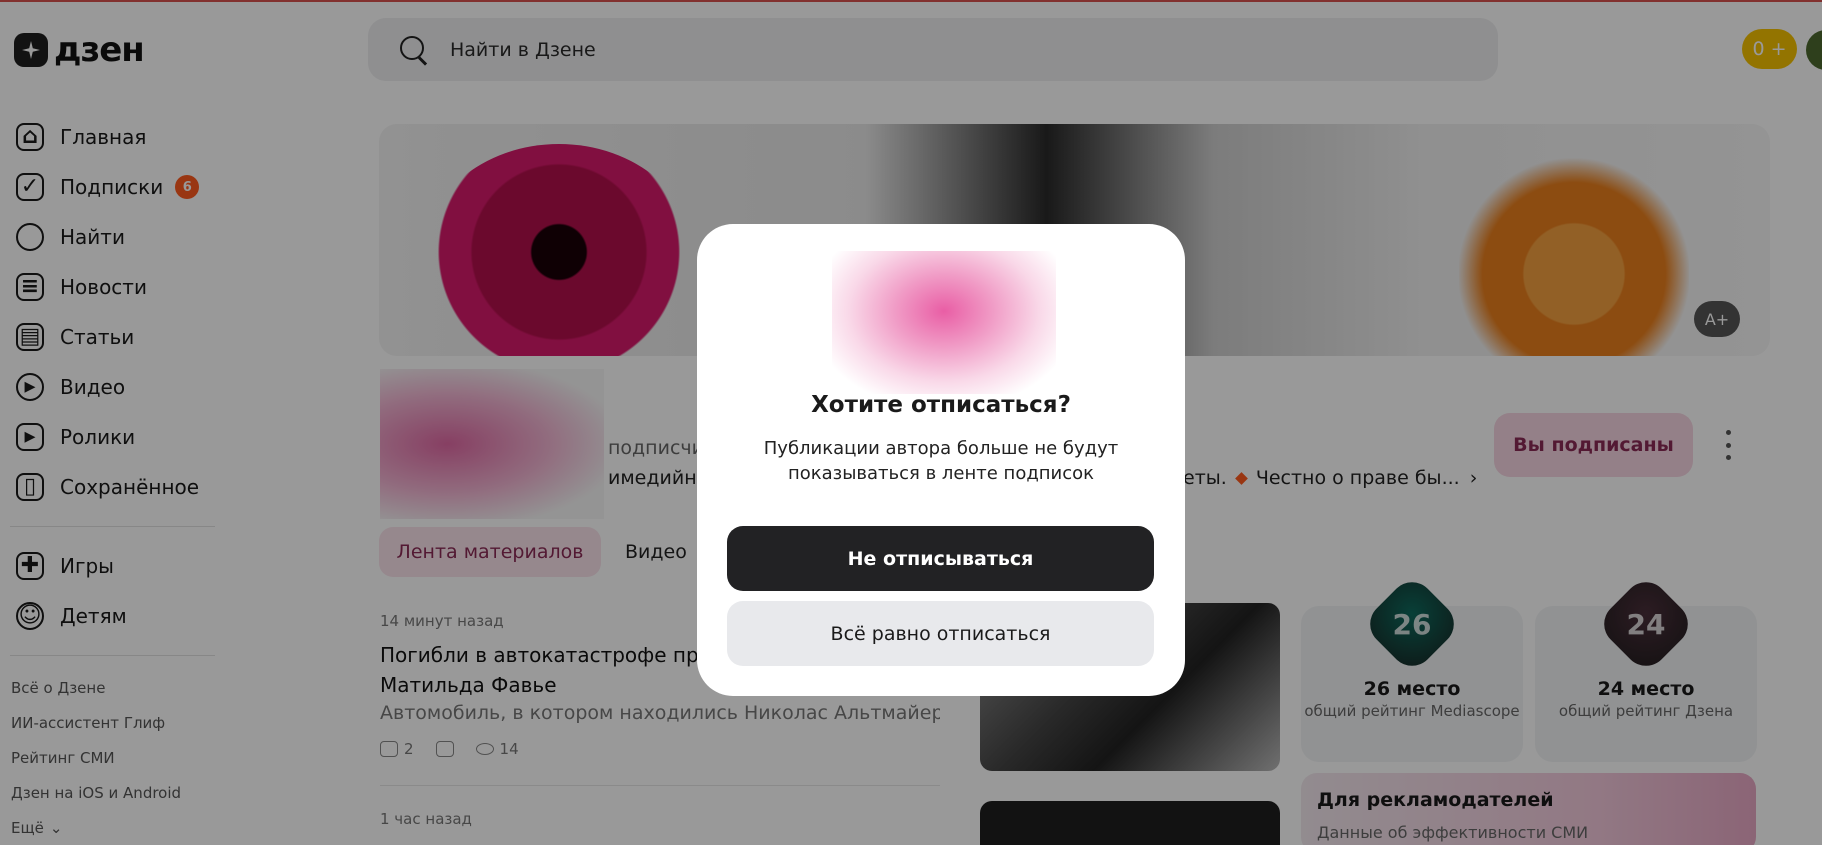  What do you see at coordinates (944, 322) in the screenshot?
I see `author-avatar` at bounding box center [944, 322].